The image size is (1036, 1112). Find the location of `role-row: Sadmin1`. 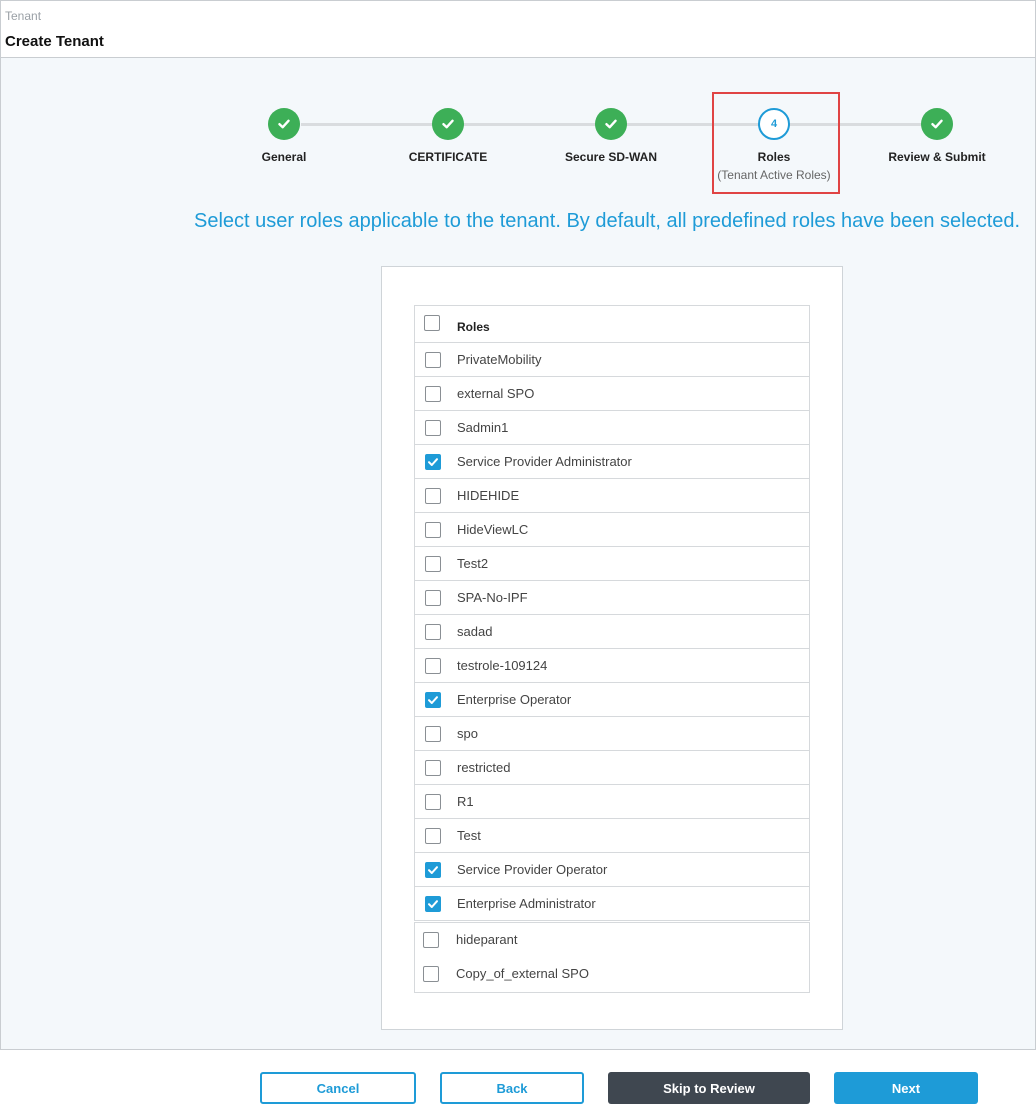

role-row: Sadmin1 is located at coordinates (612, 427).